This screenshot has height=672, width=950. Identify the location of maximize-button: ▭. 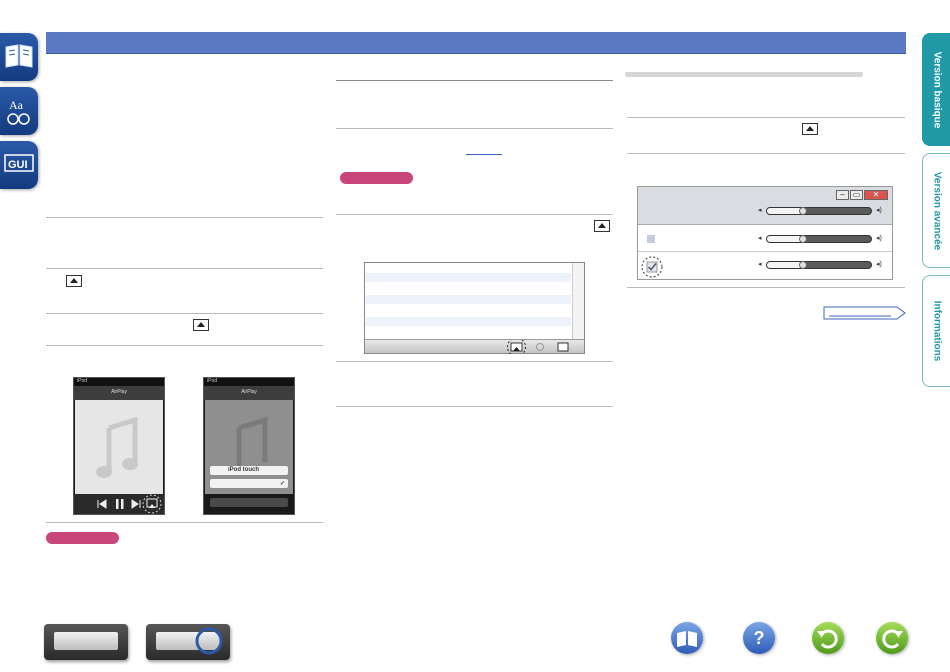
(856, 195).